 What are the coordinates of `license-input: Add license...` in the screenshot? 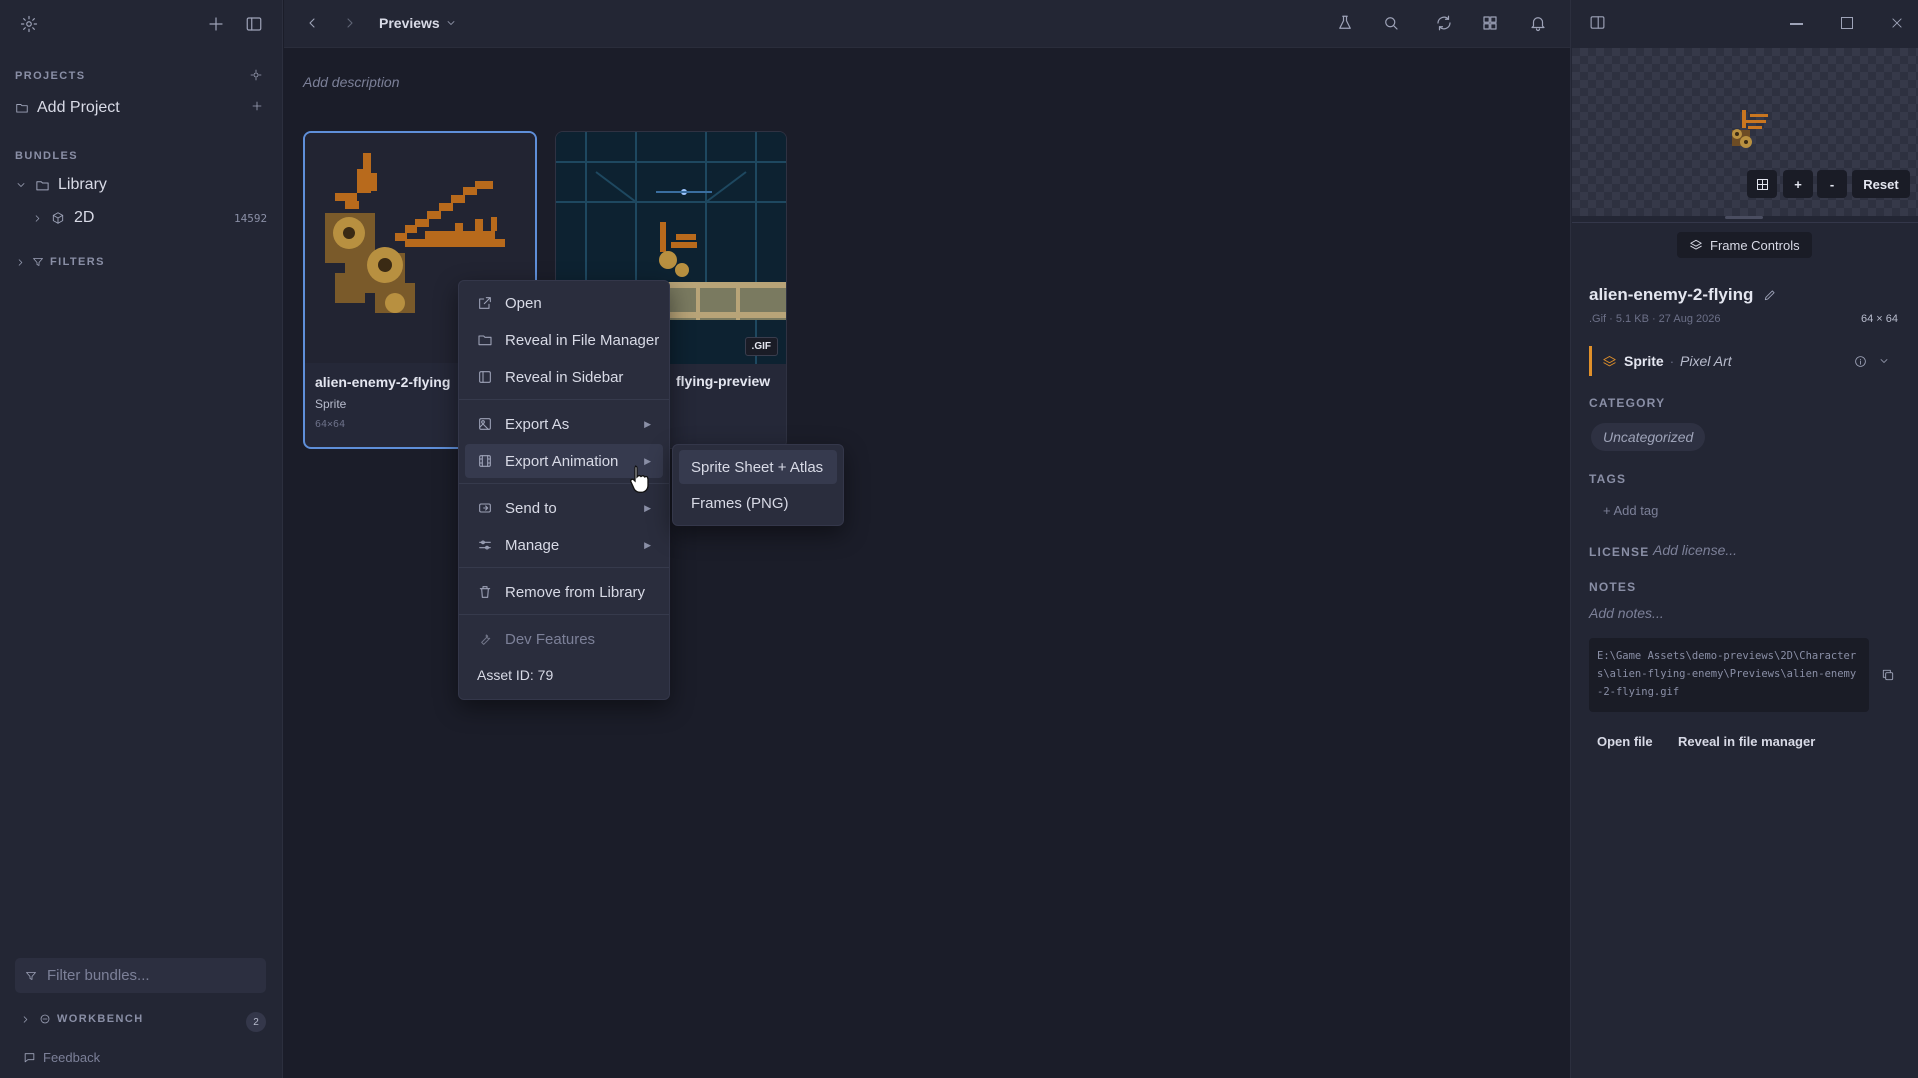 It's located at (1695, 550).